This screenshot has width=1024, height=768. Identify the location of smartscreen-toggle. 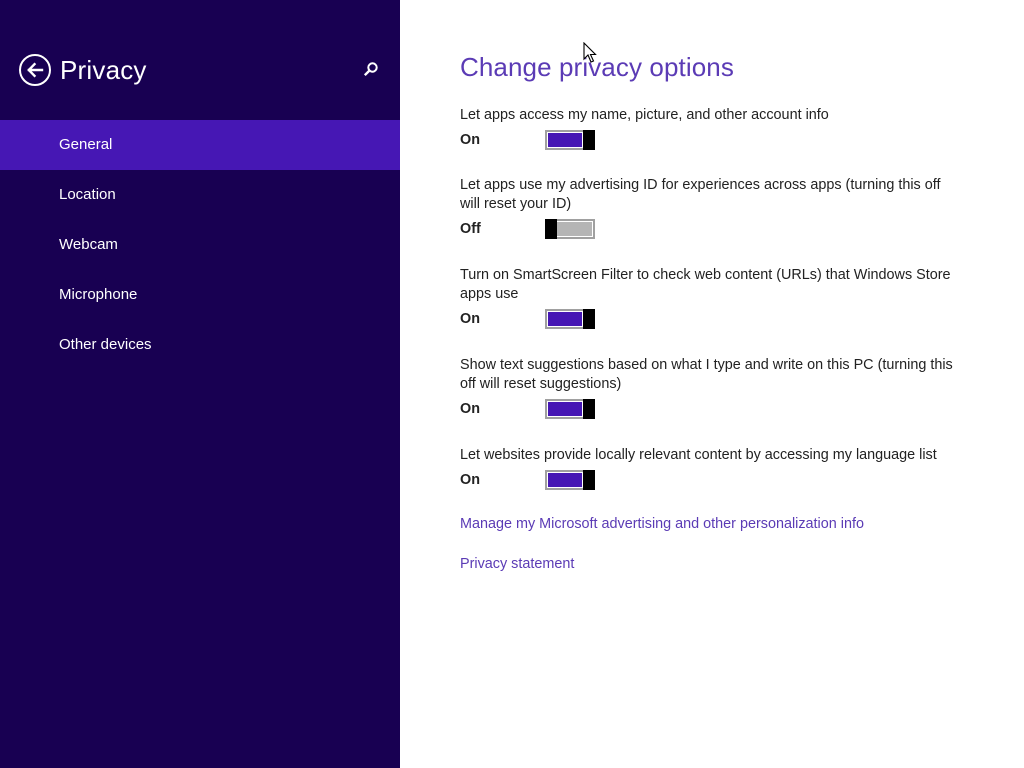
(570, 319).